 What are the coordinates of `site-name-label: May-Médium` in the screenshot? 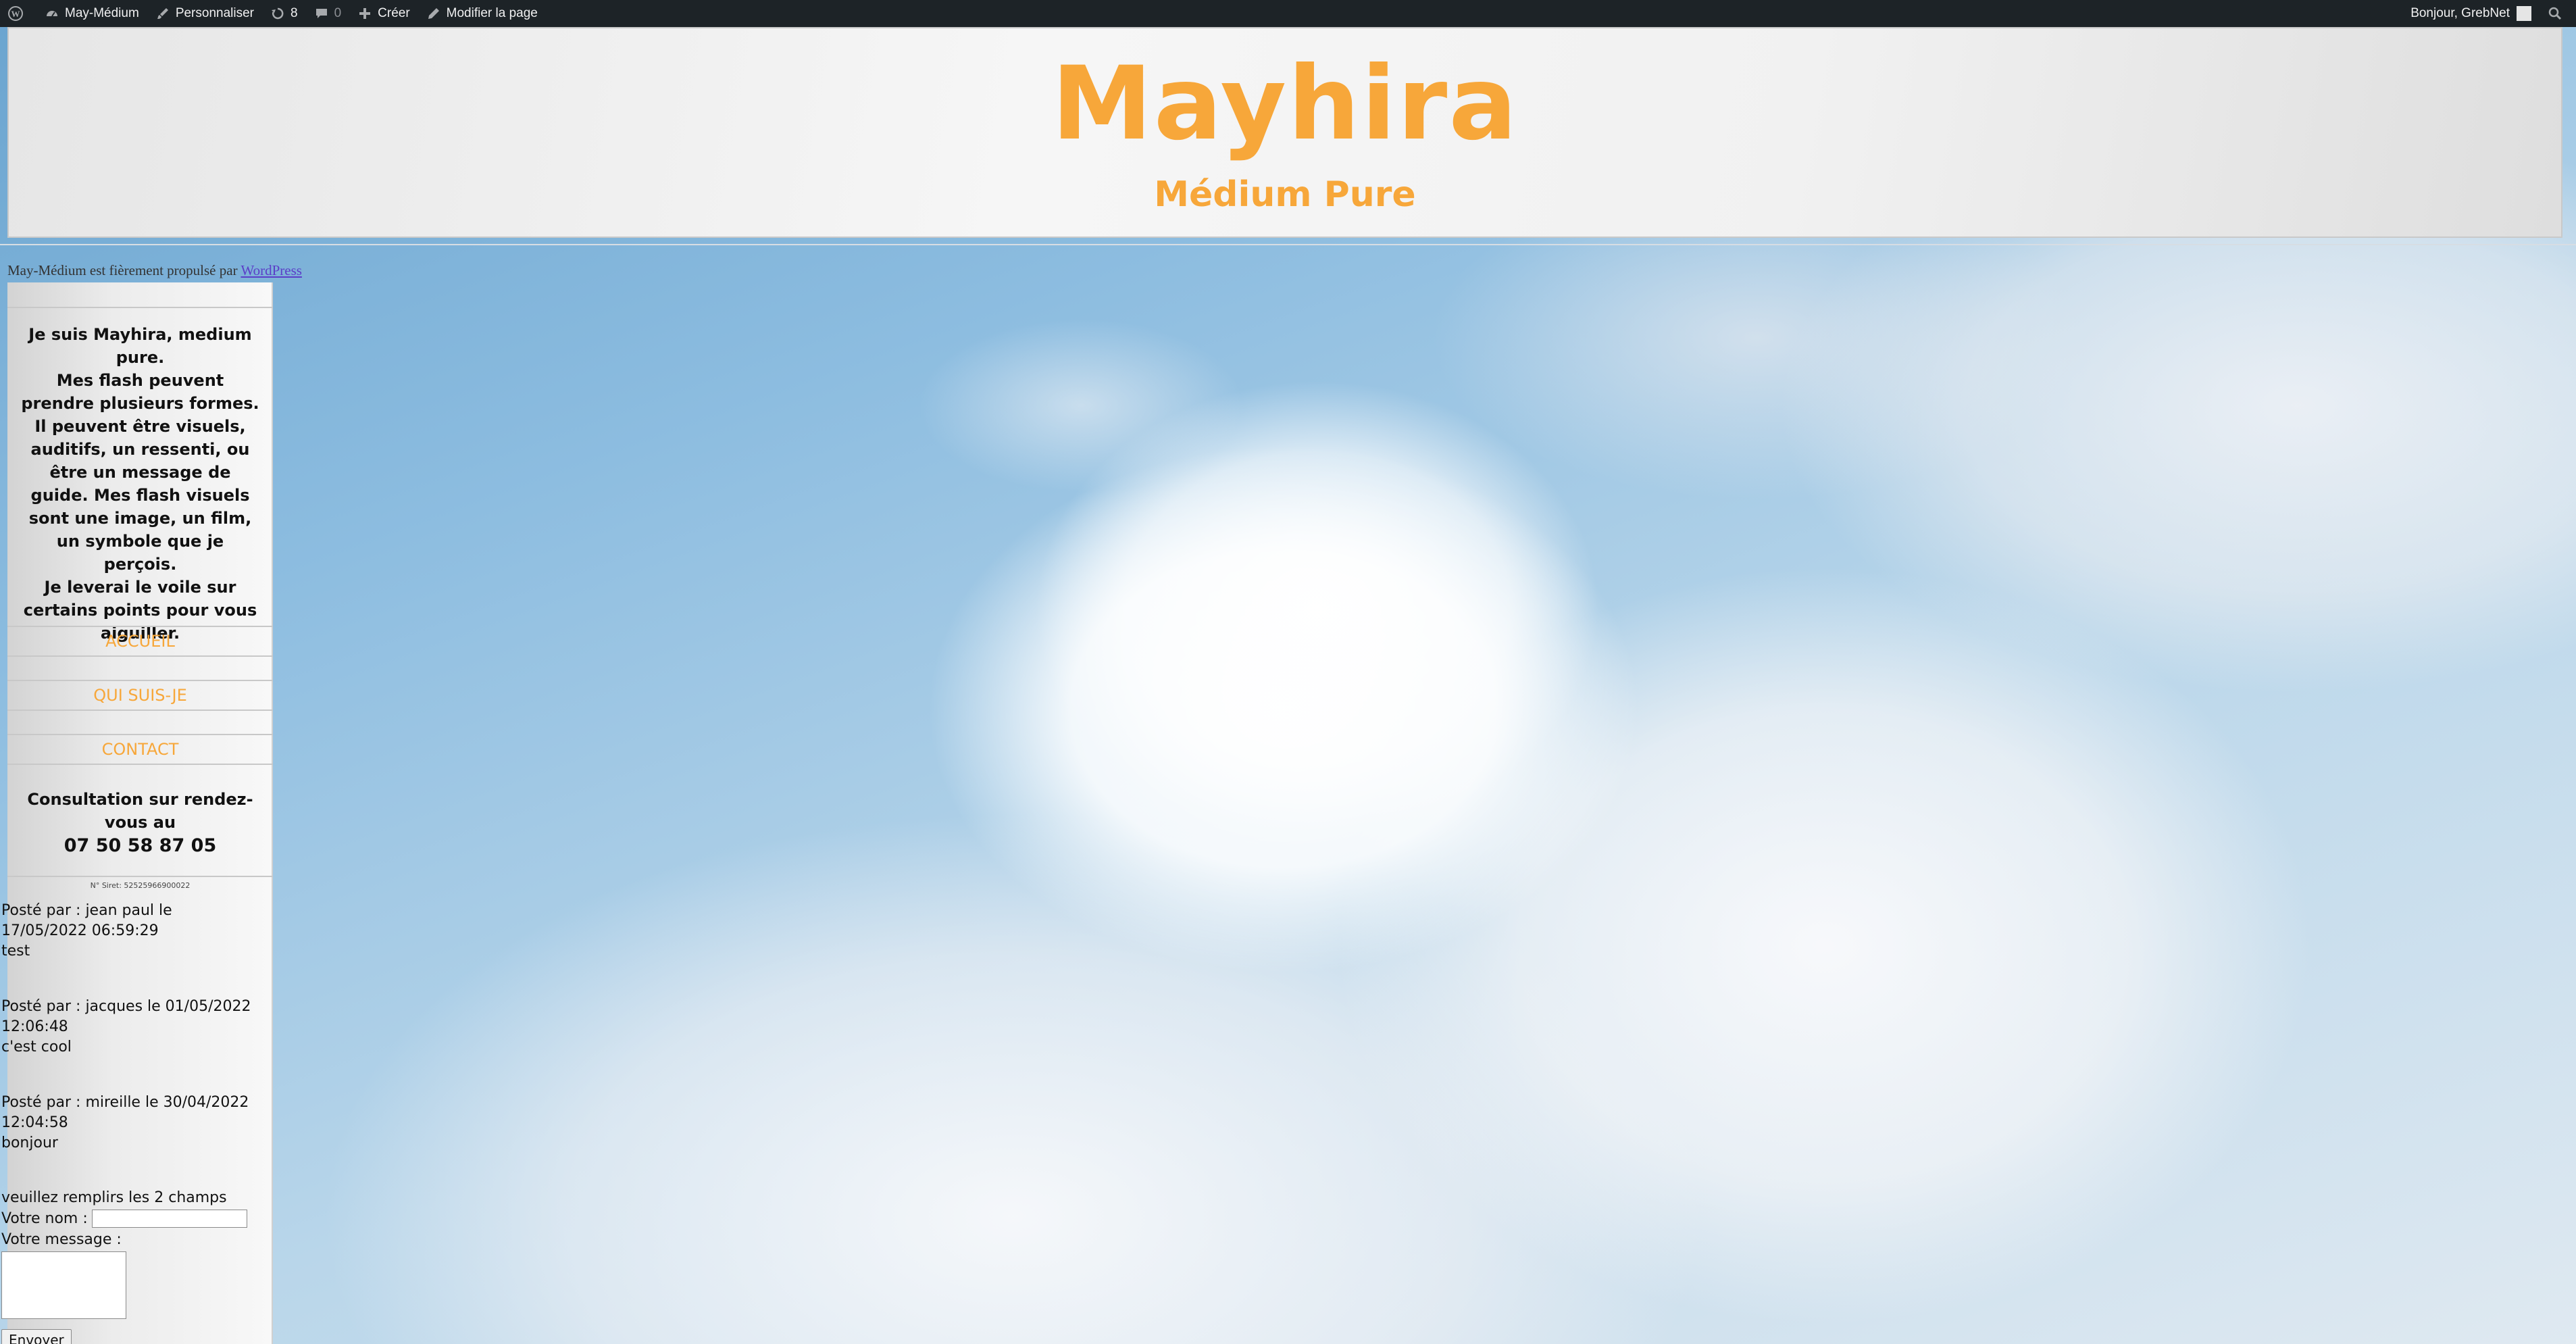 It's located at (102, 13).